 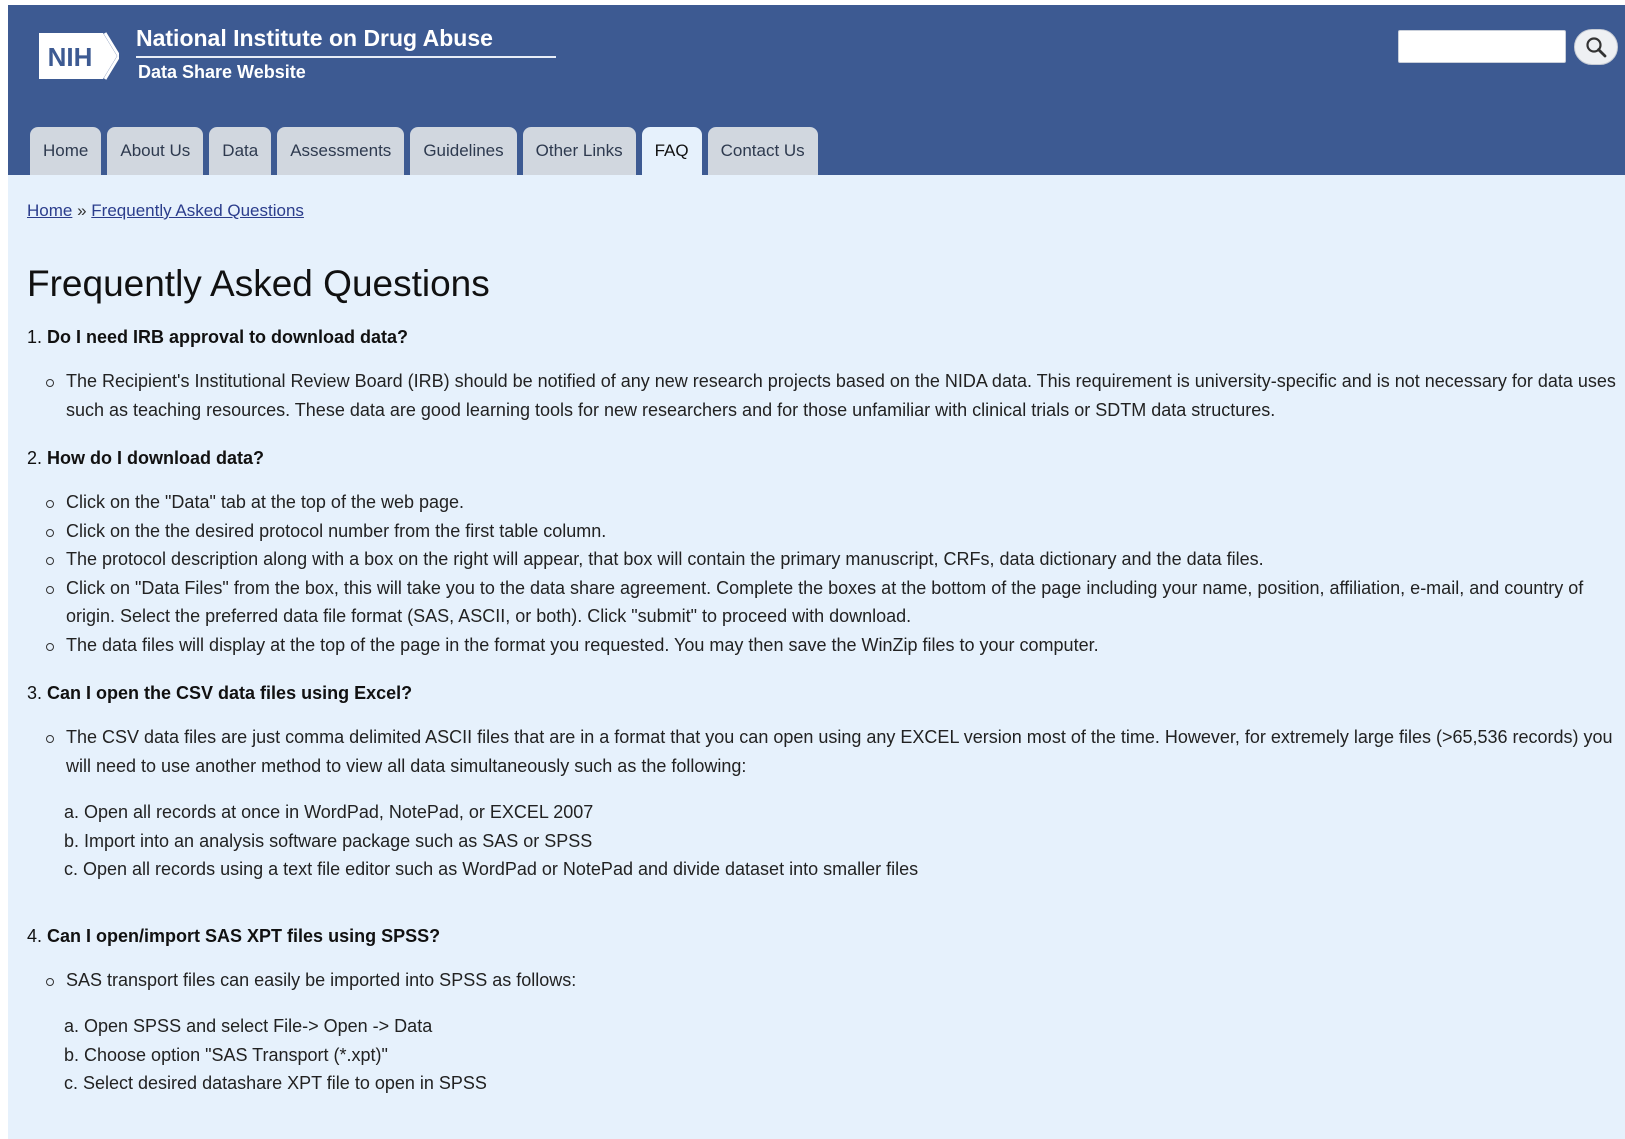 What do you see at coordinates (197, 210) in the screenshot?
I see `breadcrumb-current-link: Frequently Asked Questions` at bounding box center [197, 210].